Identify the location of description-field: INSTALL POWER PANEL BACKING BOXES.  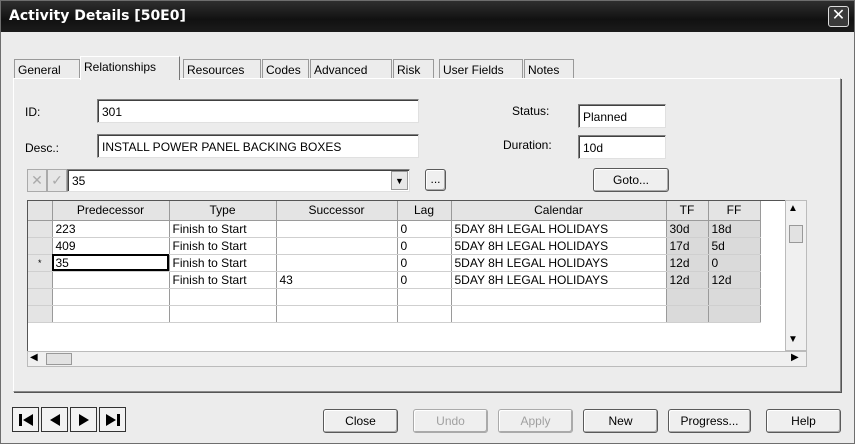
(258, 146).